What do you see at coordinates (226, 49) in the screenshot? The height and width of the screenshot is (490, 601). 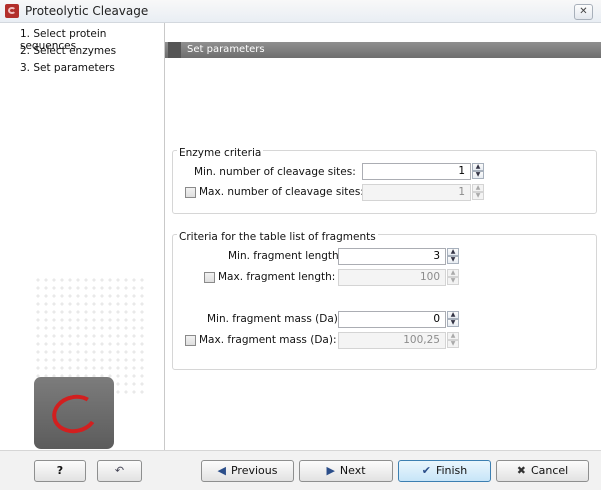 I see `panel-title: Set parameters` at bounding box center [226, 49].